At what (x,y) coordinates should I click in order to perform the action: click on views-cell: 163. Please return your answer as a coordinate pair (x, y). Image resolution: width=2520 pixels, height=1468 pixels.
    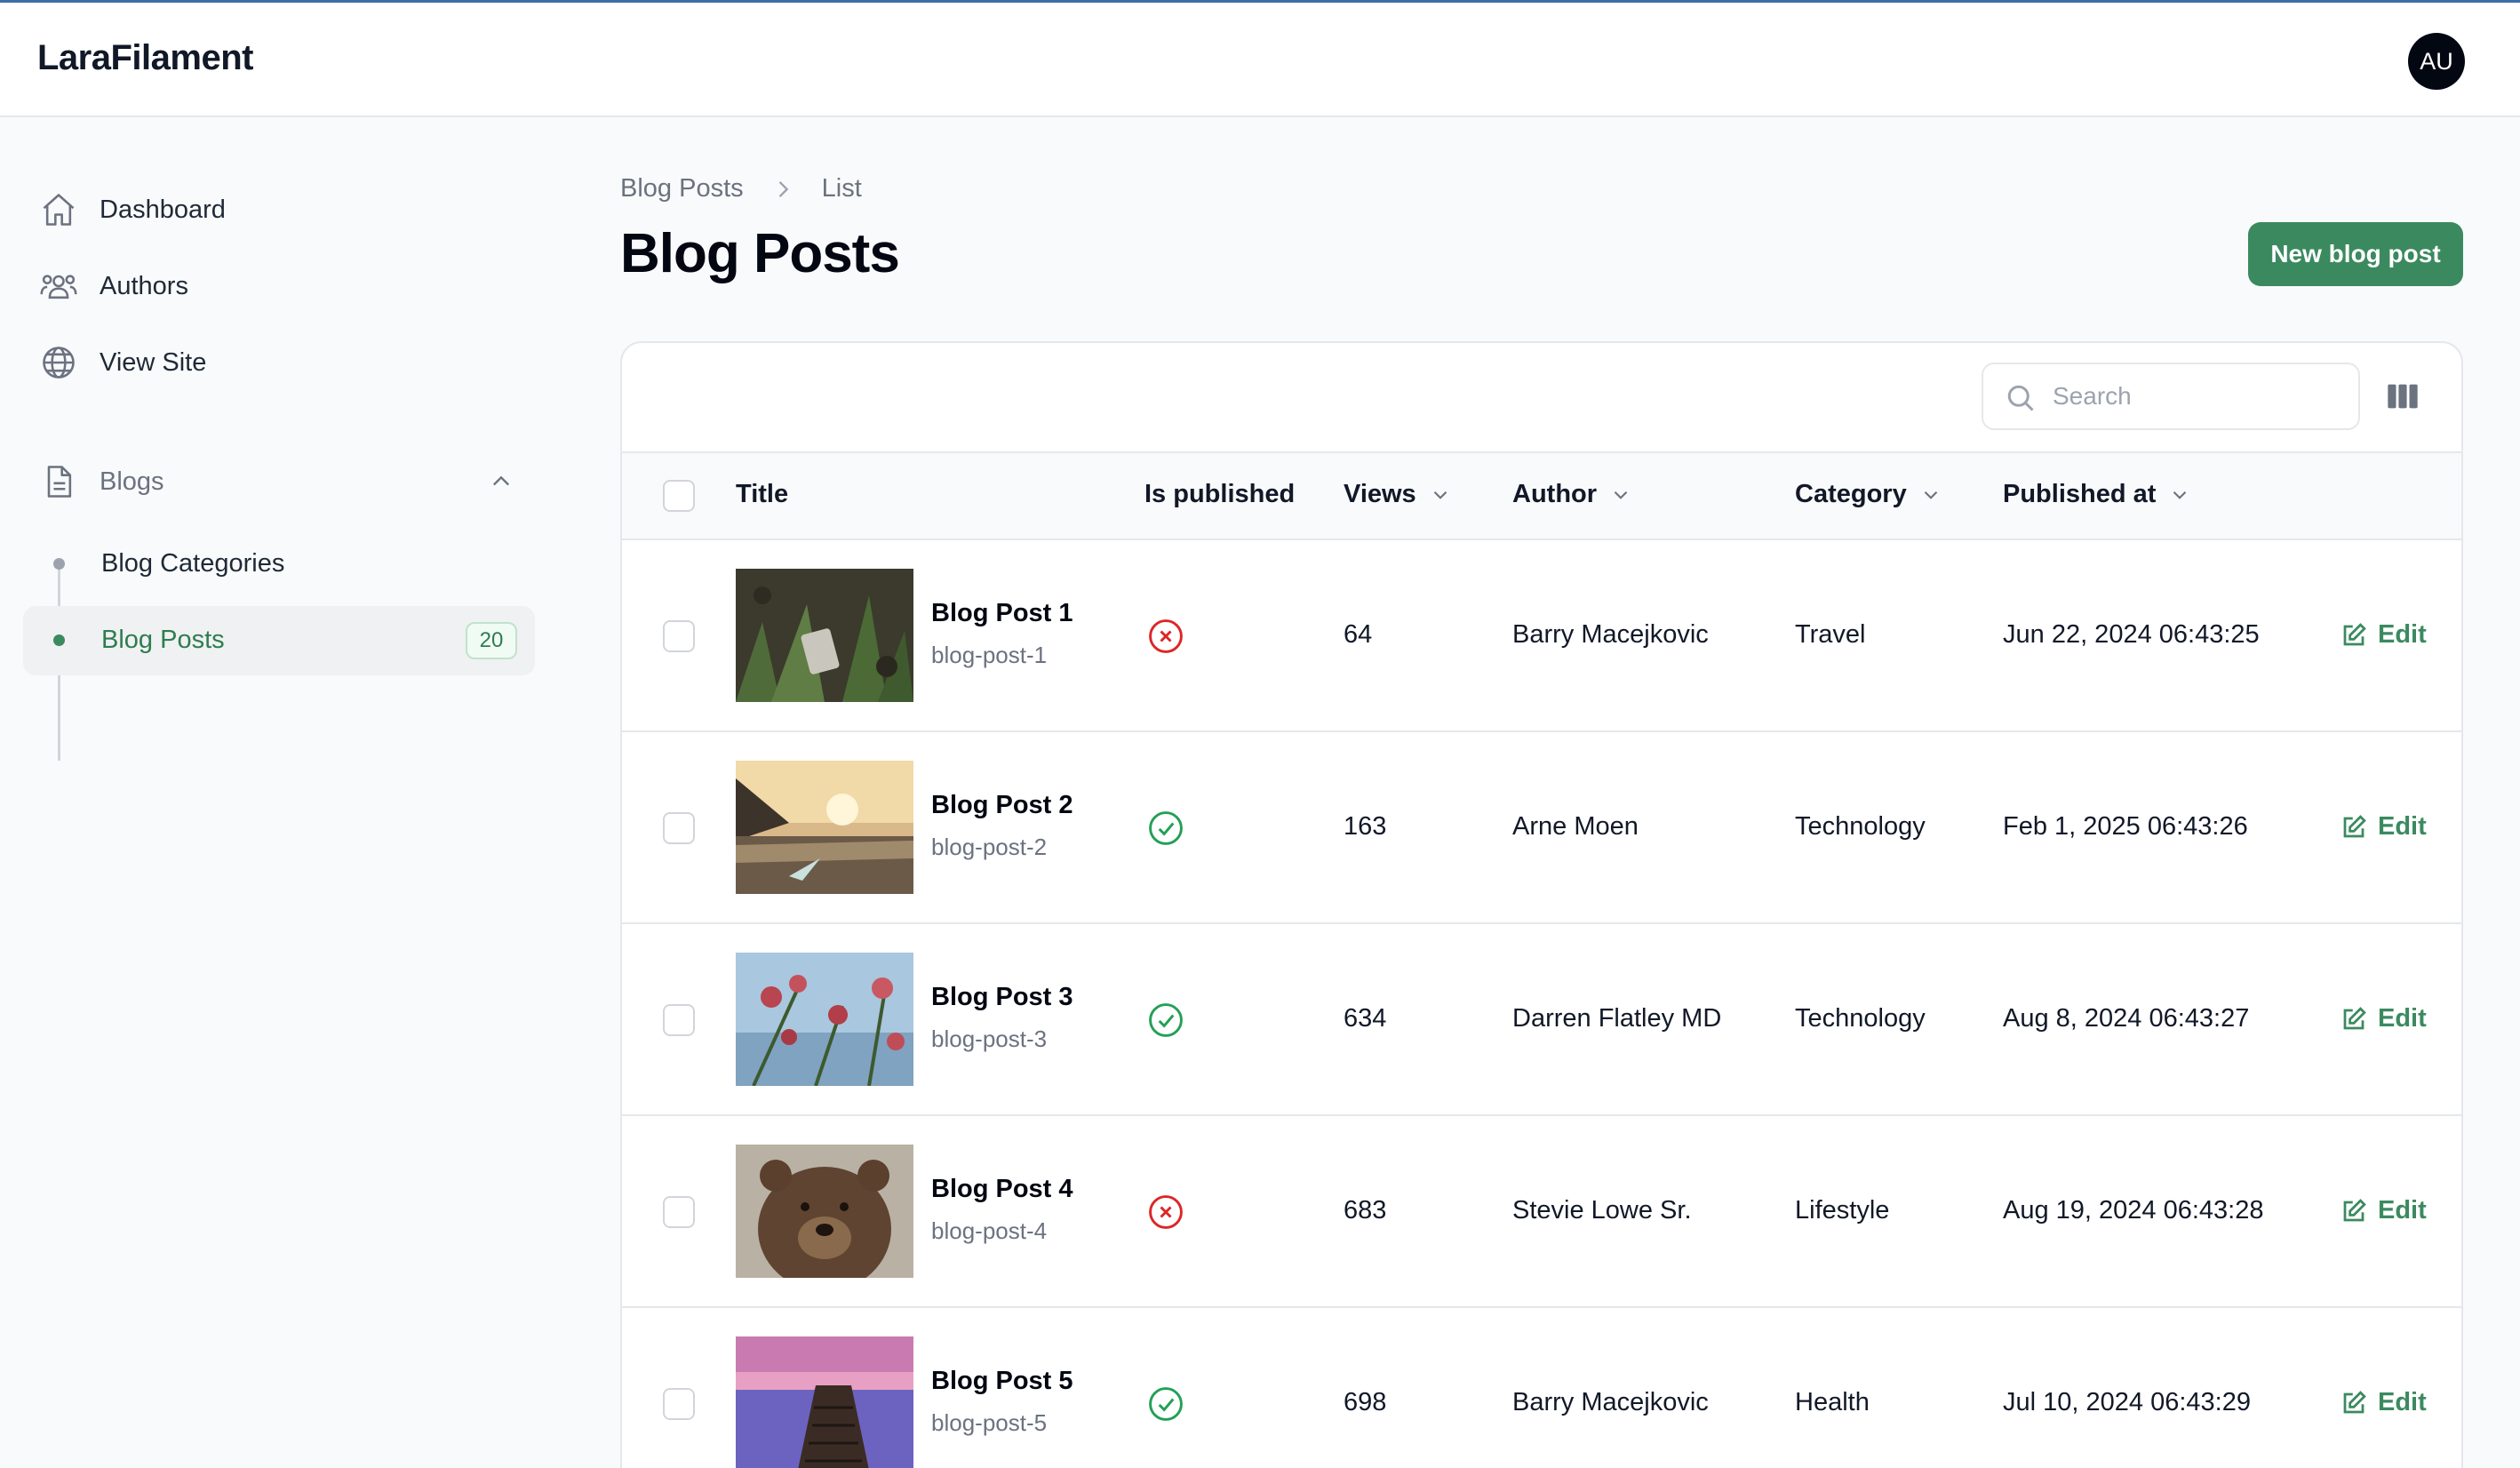
    Looking at the image, I should click on (1365, 826).